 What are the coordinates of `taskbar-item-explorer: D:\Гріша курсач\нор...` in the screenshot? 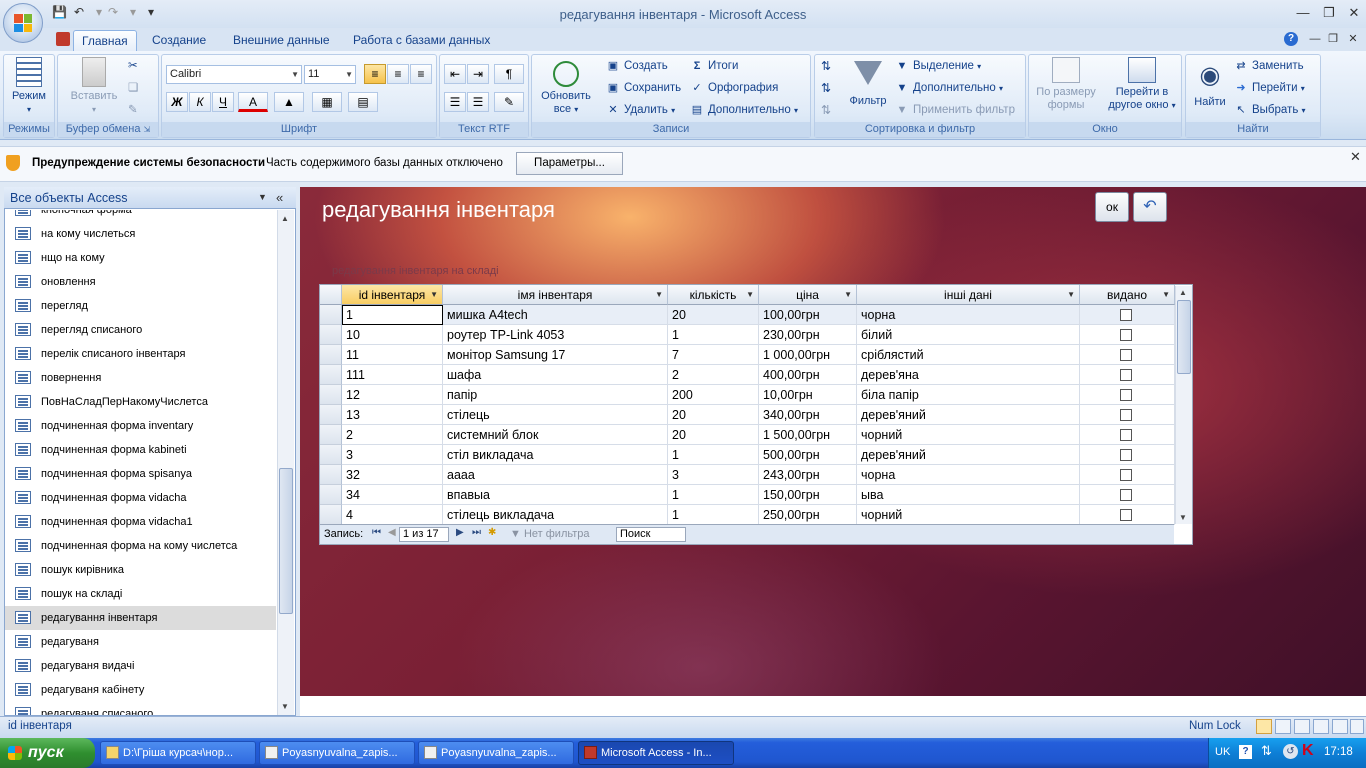 It's located at (178, 753).